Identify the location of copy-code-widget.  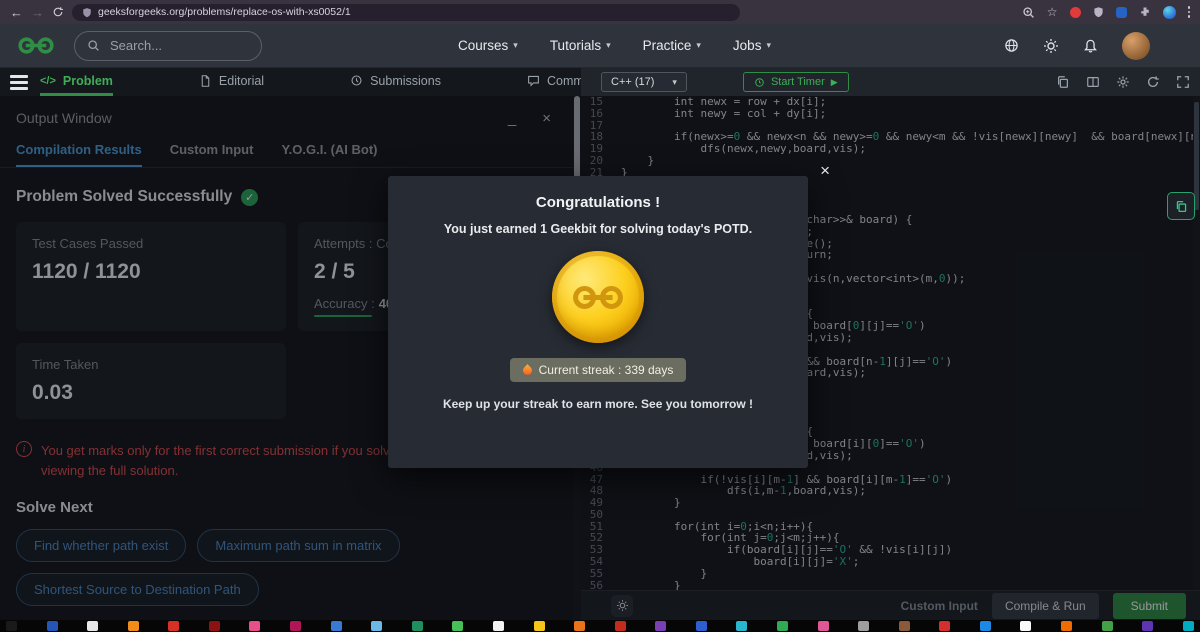
(1181, 206).